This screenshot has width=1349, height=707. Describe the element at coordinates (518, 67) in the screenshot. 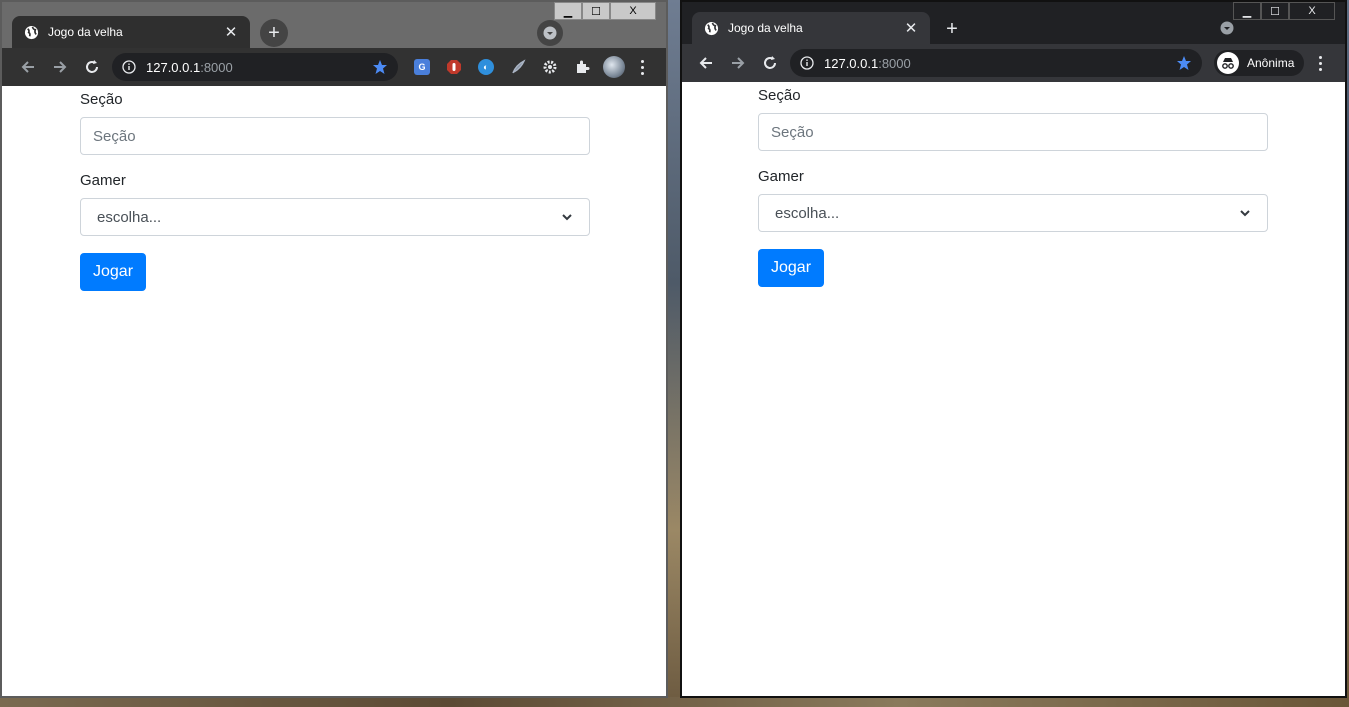

I see `feather-extension-icon` at that location.